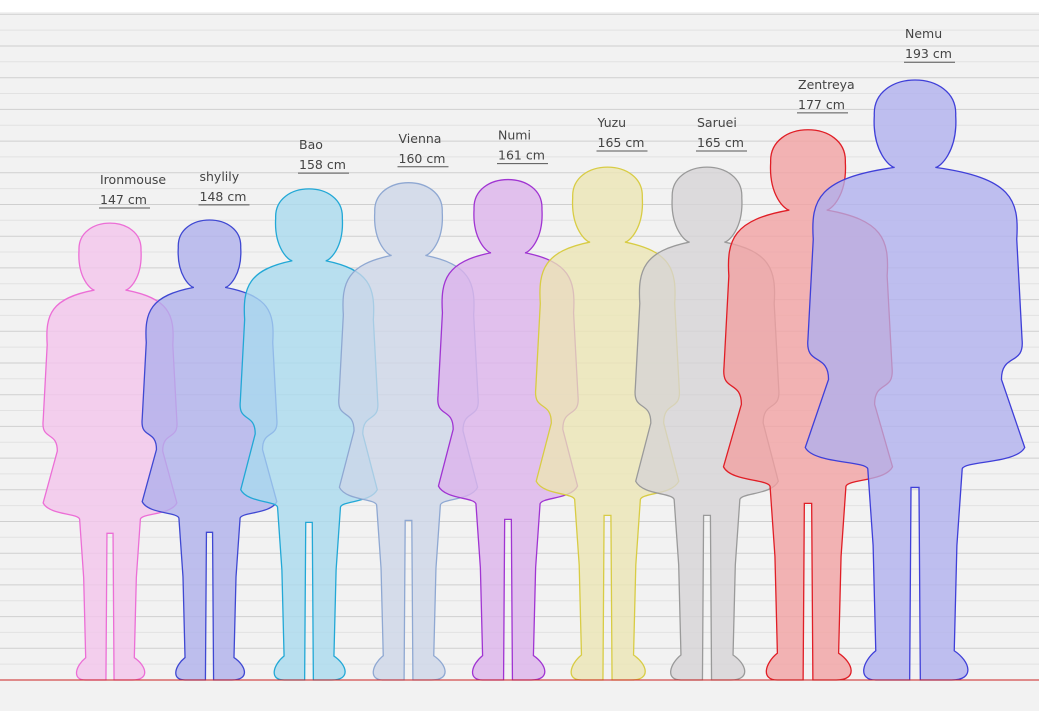 This screenshot has height=711, width=1039. Describe the element at coordinates (133, 179) in the screenshot. I see `character-name-label: Ironmouse` at that location.